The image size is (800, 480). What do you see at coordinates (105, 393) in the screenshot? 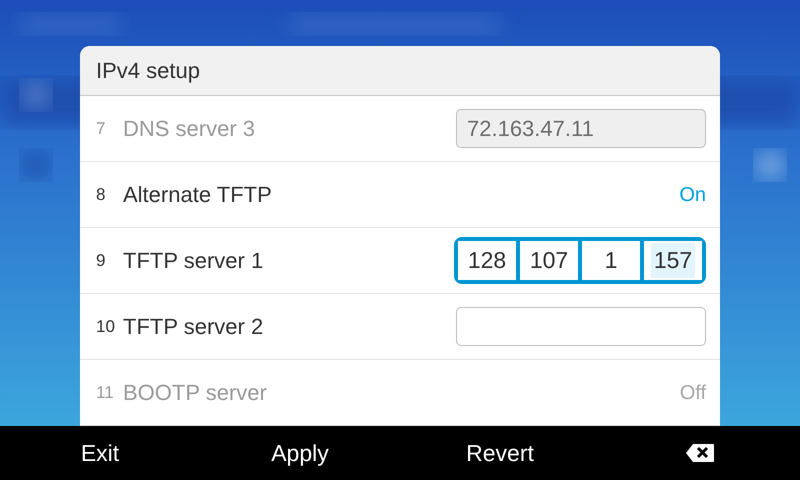
I see `row-number: 11` at bounding box center [105, 393].